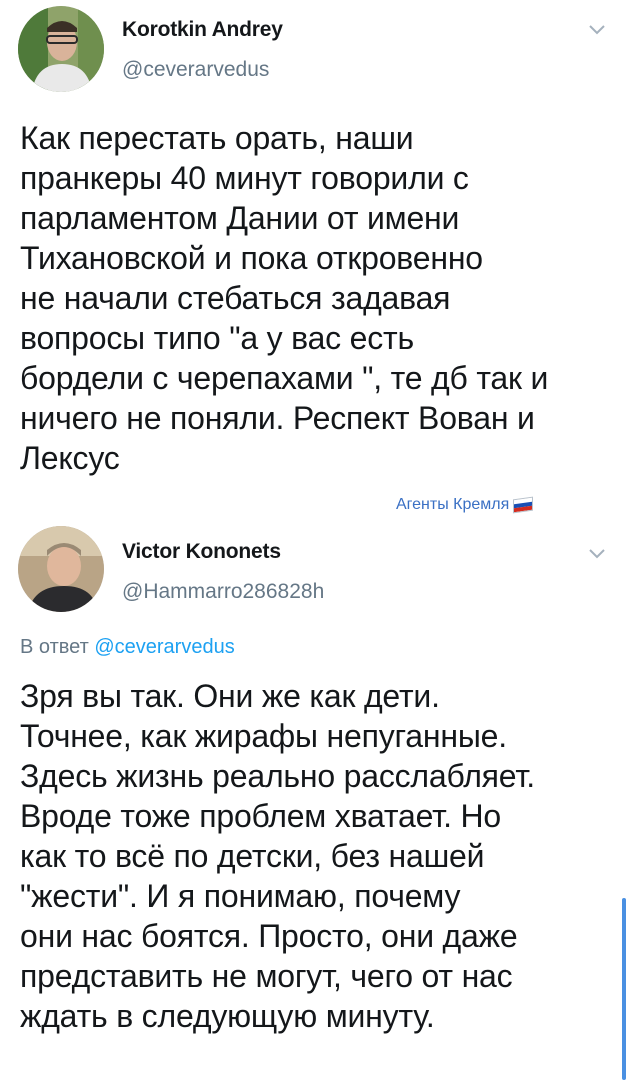  What do you see at coordinates (453, 504) in the screenshot?
I see `watermark-label: Агенты Кремля` at bounding box center [453, 504].